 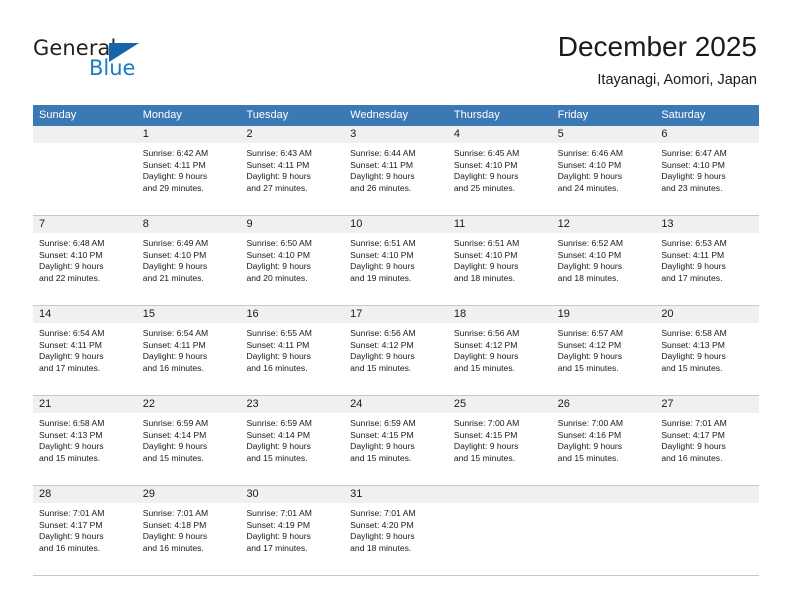 What do you see at coordinates (677, 80) in the screenshot?
I see `page-subtitle: Itayanagi, Aomori, Japan` at bounding box center [677, 80].